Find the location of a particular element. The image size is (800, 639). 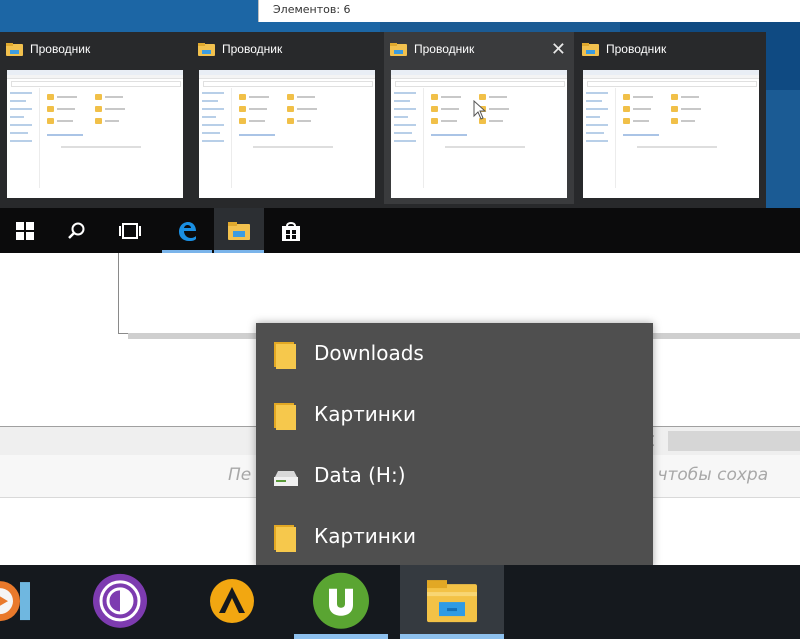

tor-browser-button is located at coordinates (120, 602).